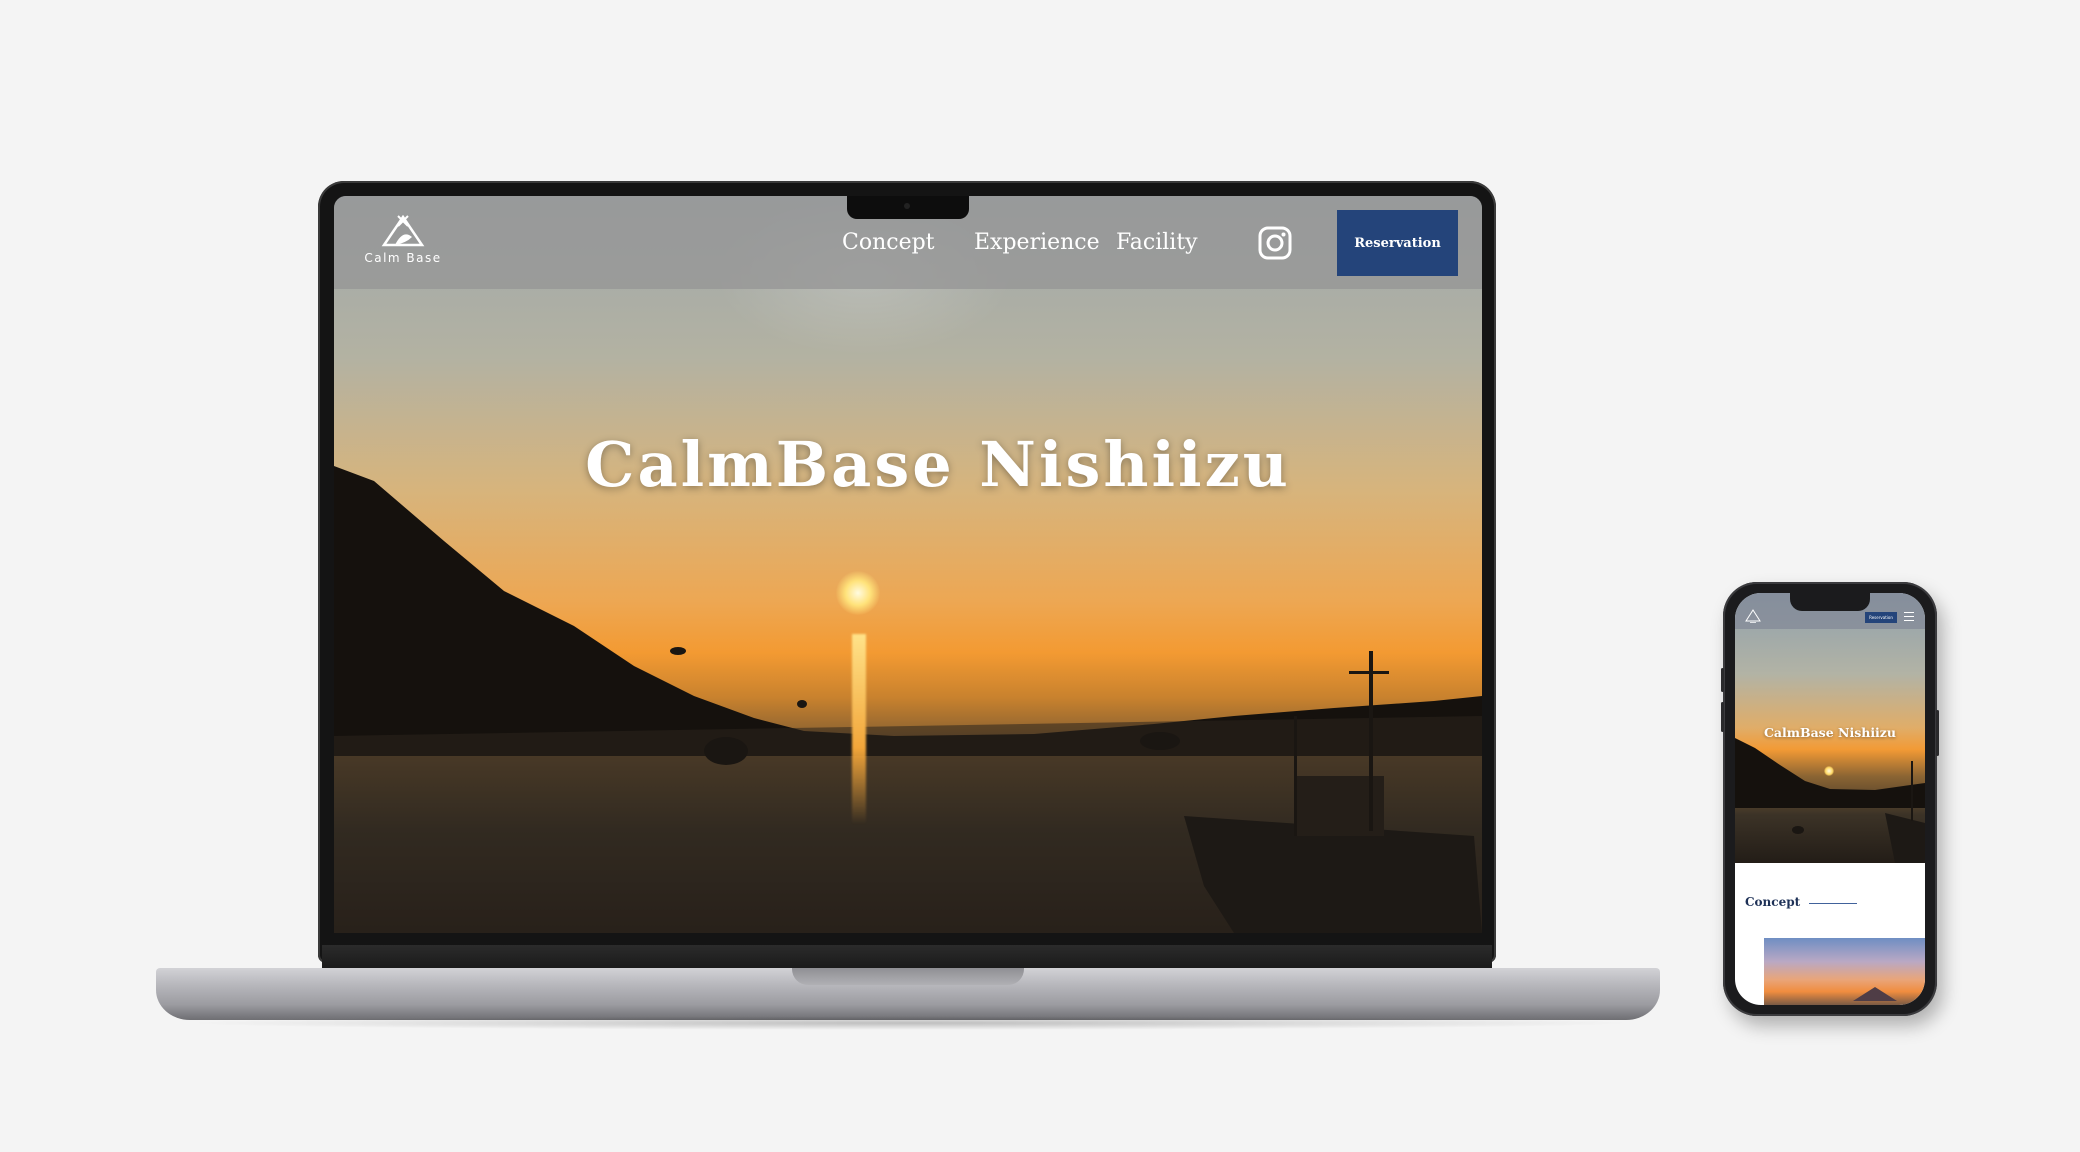 The width and height of the screenshot is (2080, 1152). I want to click on camera-icon, so click(907, 206).